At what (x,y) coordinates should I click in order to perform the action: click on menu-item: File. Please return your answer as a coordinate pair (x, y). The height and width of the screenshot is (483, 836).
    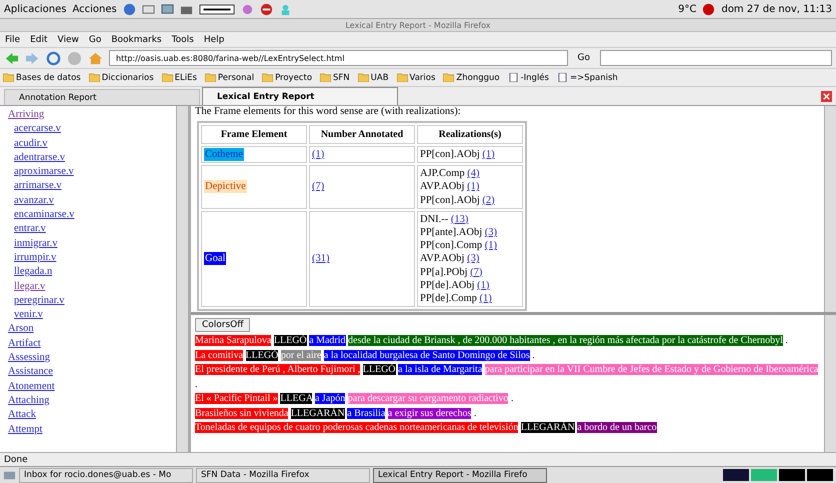
    Looking at the image, I should click on (12, 39).